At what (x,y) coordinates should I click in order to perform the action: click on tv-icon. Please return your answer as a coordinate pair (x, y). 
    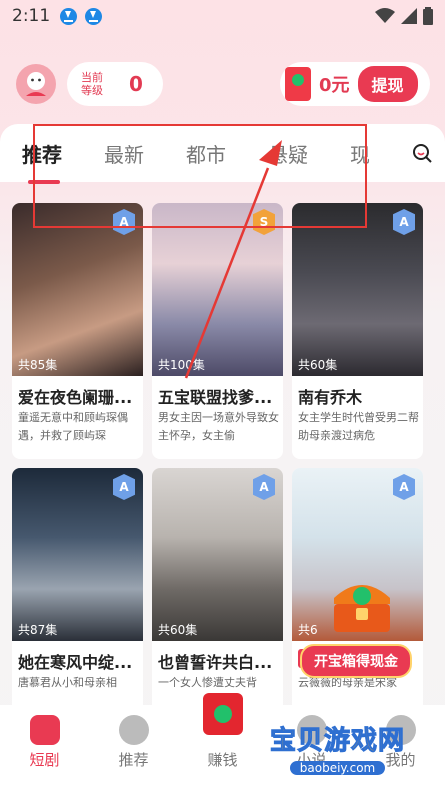
    Looking at the image, I should click on (44, 730).